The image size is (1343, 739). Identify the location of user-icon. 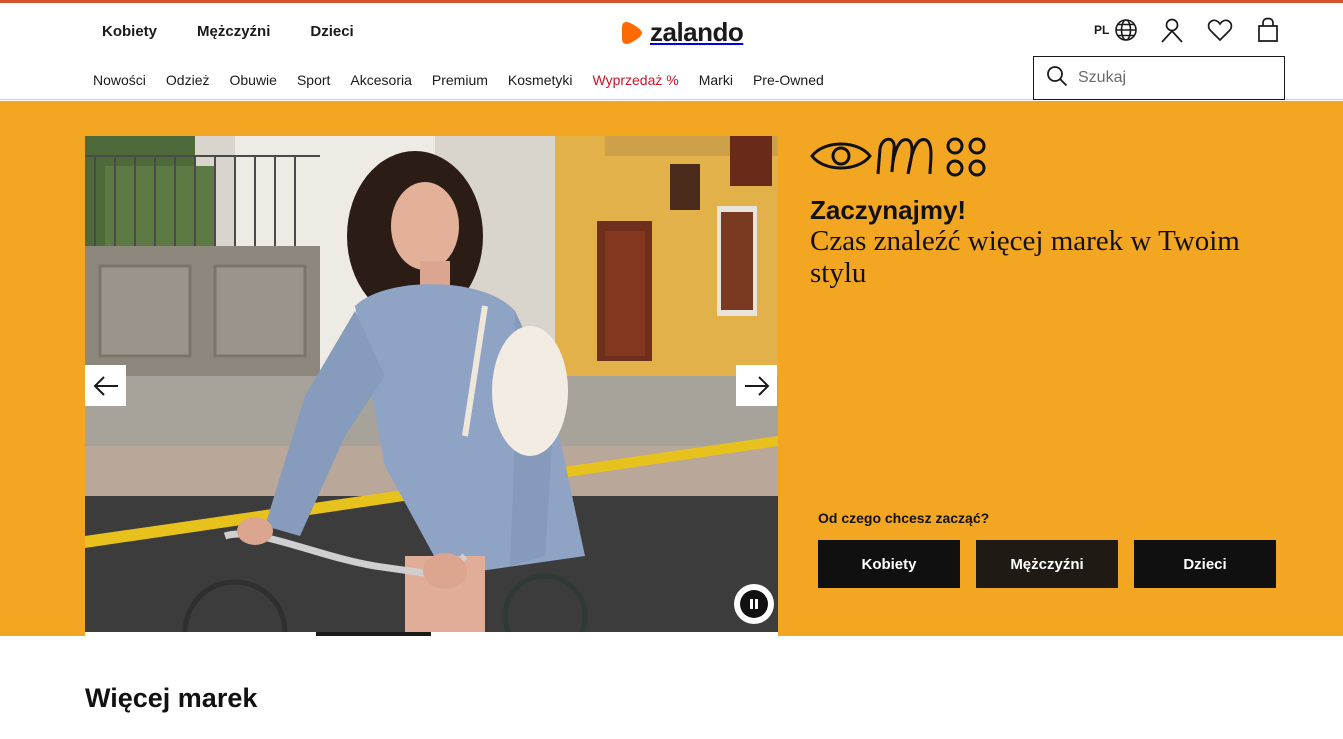
(1172, 30).